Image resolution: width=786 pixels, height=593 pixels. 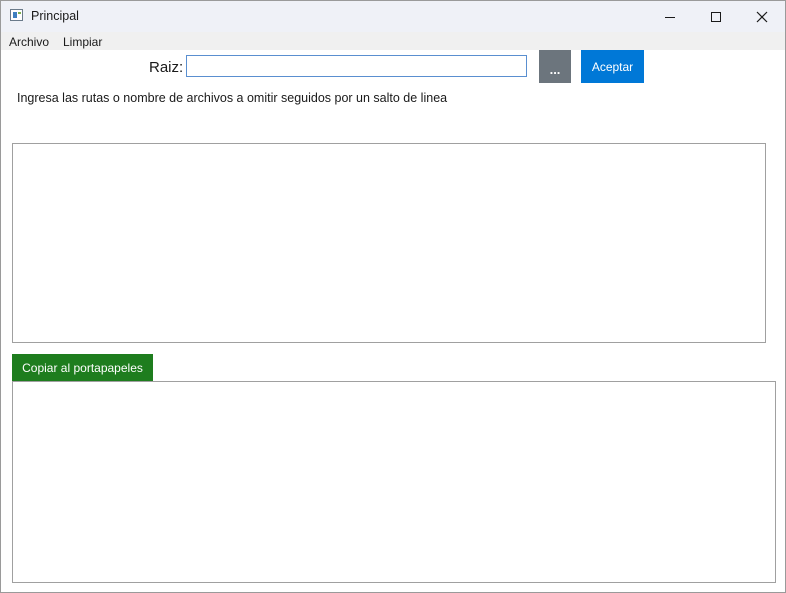 What do you see at coordinates (393, 41) in the screenshot?
I see `menu-bar: Archivo Limpiar` at bounding box center [393, 41].